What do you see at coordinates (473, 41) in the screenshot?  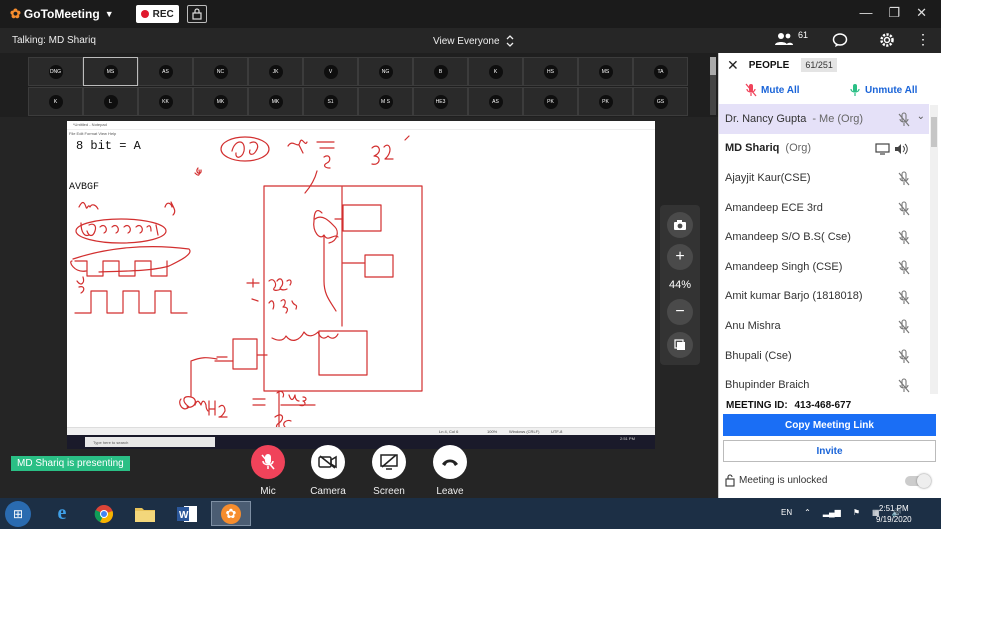 I see `view-everyone-selector: View Everyone` at bounding box center [473, 41].